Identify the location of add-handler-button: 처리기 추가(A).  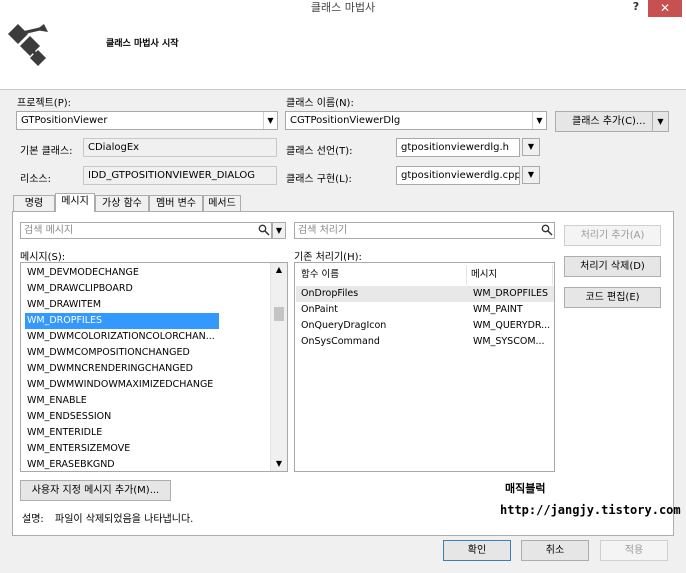
(612, 235).